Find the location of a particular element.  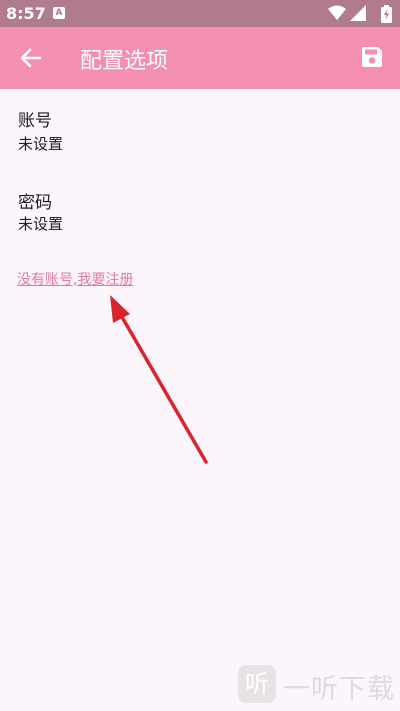

watermark-text: 一听下载 is located at coordinates (339, 689).